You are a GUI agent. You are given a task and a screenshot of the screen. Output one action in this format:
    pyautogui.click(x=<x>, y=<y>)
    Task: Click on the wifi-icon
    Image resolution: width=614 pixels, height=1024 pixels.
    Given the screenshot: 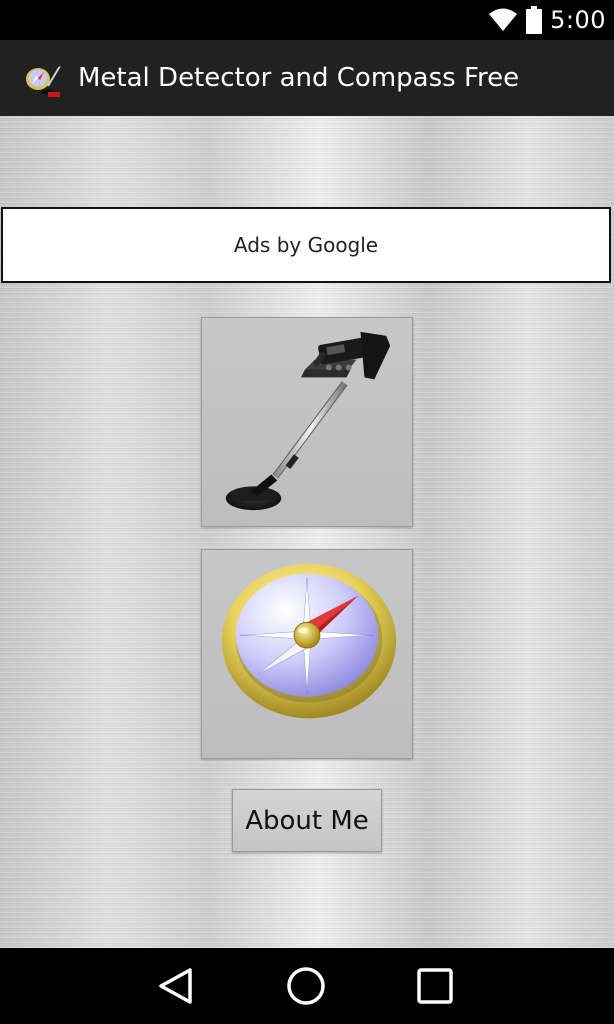 What is the action you would take?
    pyautogui.click(x=503, y=19)
    